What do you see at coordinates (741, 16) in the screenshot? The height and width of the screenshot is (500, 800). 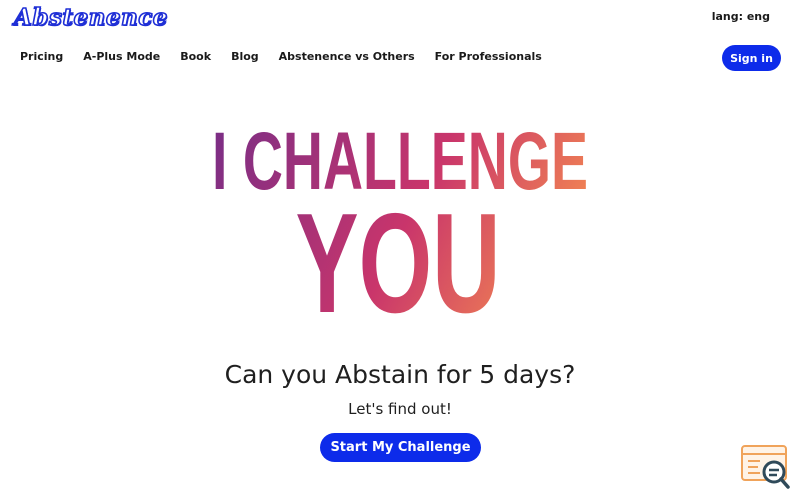 I see `language-selector: lang: eng` at bounding box center [741, 16].